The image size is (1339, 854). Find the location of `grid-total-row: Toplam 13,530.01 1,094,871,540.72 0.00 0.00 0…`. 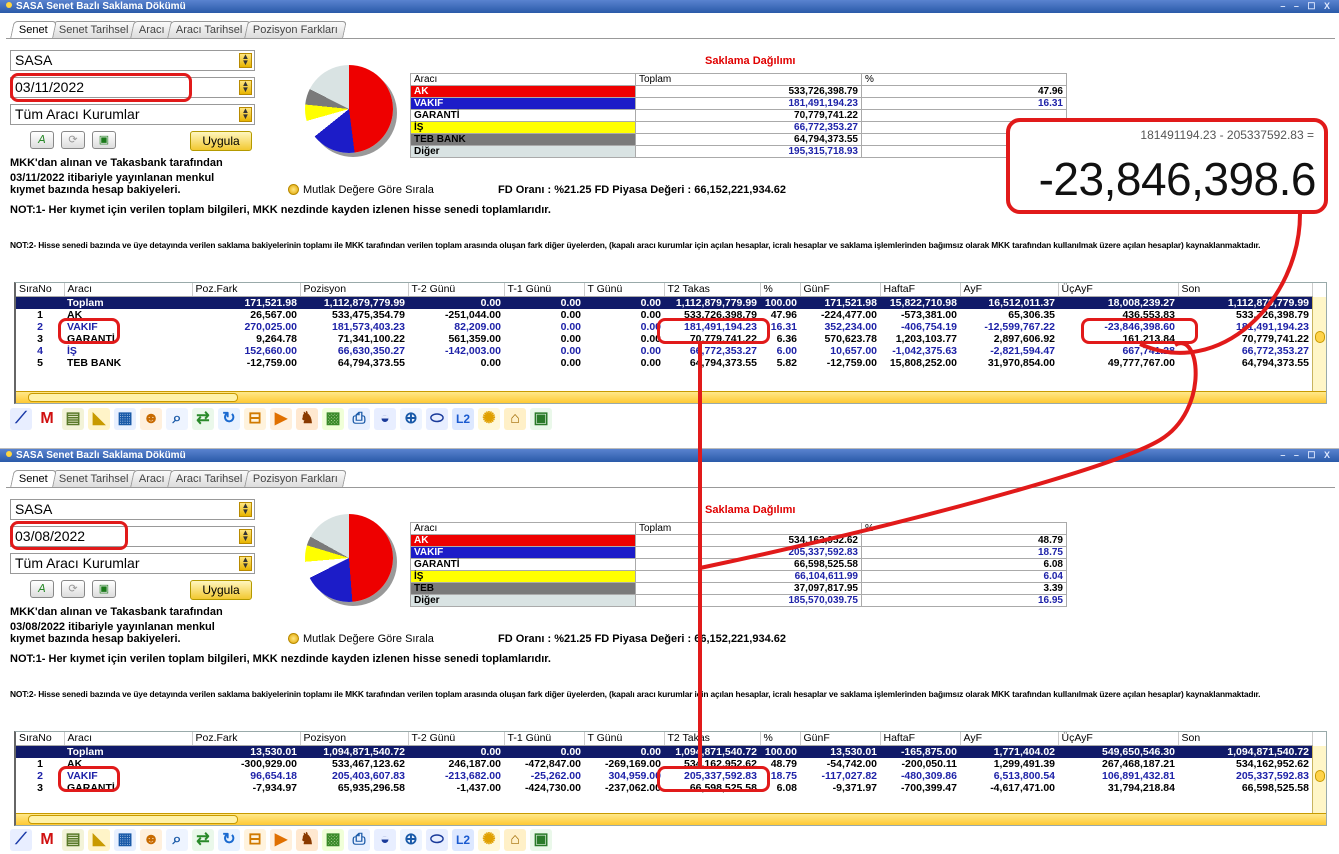

grid-total-row: Toplam 13,530.01 1,094,871,540.72 0.00 0.00 0… is located at coordinates (664, 751).